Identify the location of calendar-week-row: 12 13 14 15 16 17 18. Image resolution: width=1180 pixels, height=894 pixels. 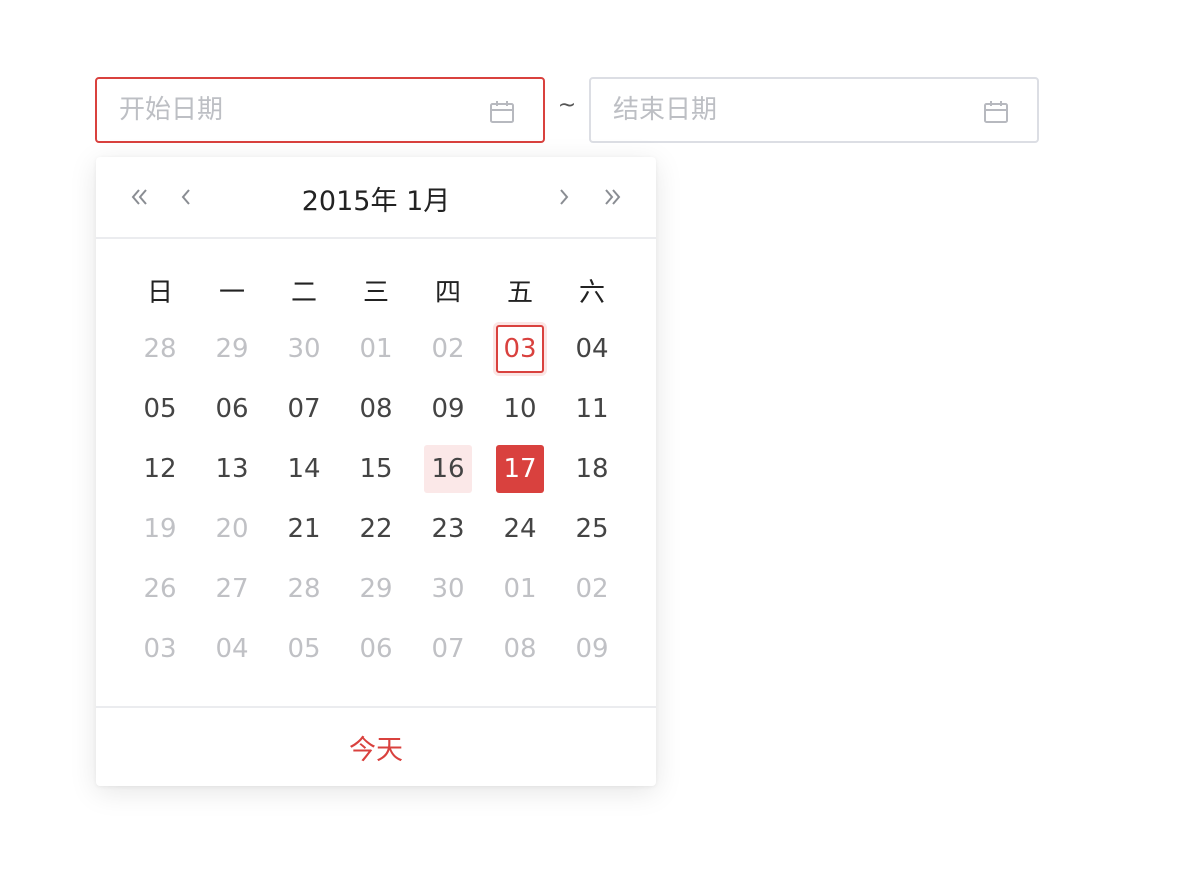
(376, 469).